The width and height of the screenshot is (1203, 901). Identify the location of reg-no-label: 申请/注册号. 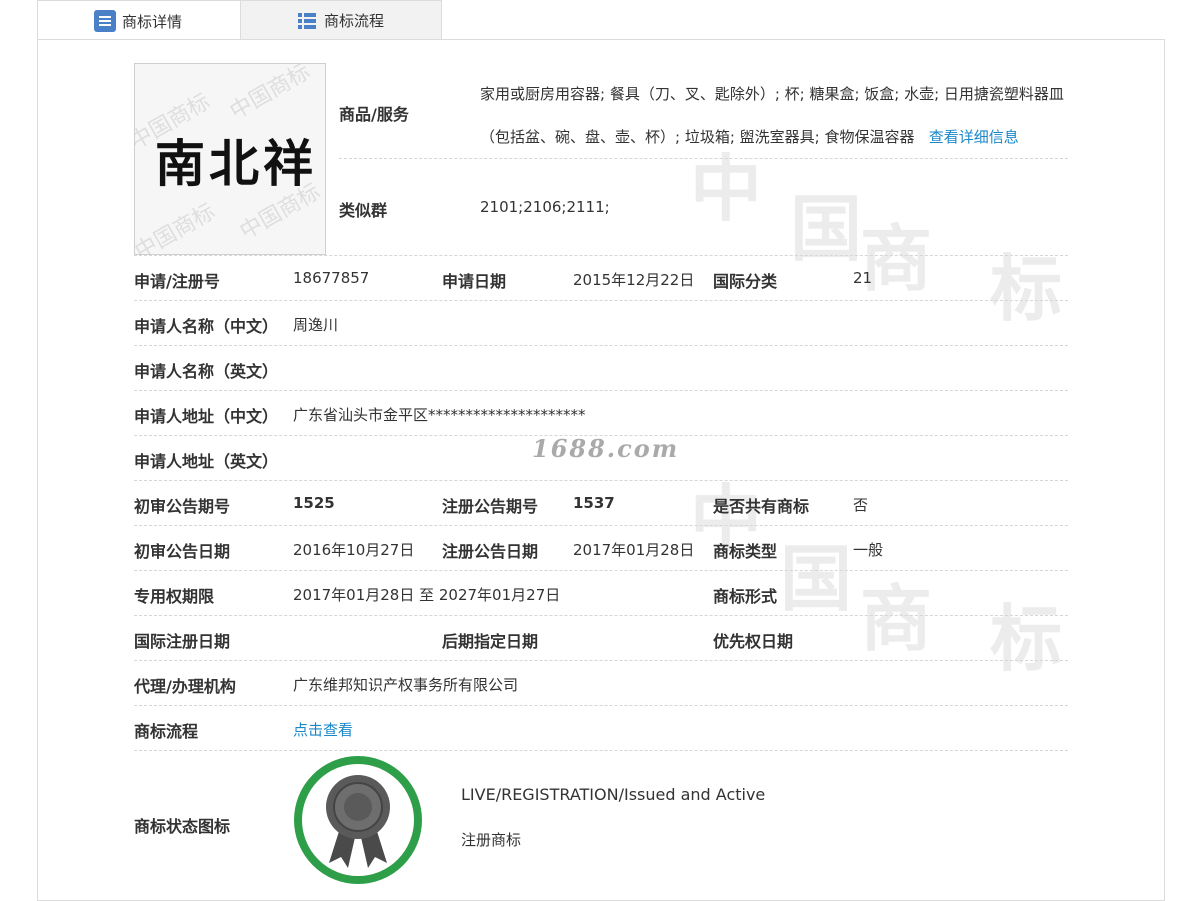
(177, 281).